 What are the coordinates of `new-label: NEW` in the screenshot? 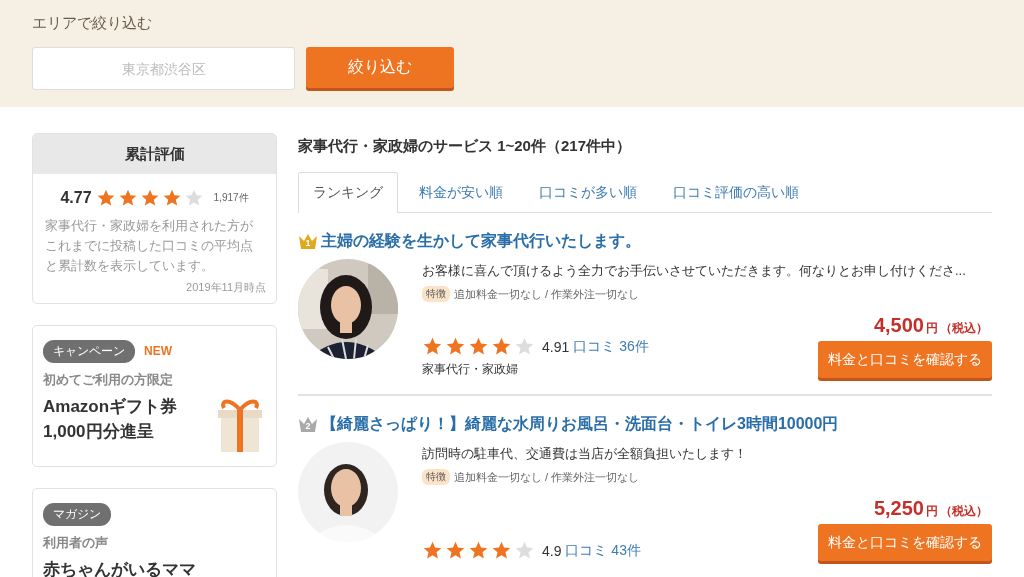 It's located at (158, 351).